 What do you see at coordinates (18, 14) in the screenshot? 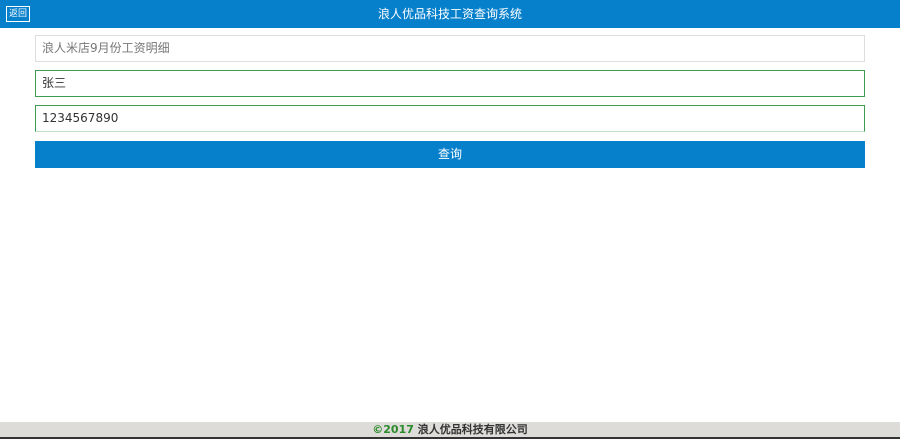
I see `back-button: 返回` at bounding box center [18, 14].